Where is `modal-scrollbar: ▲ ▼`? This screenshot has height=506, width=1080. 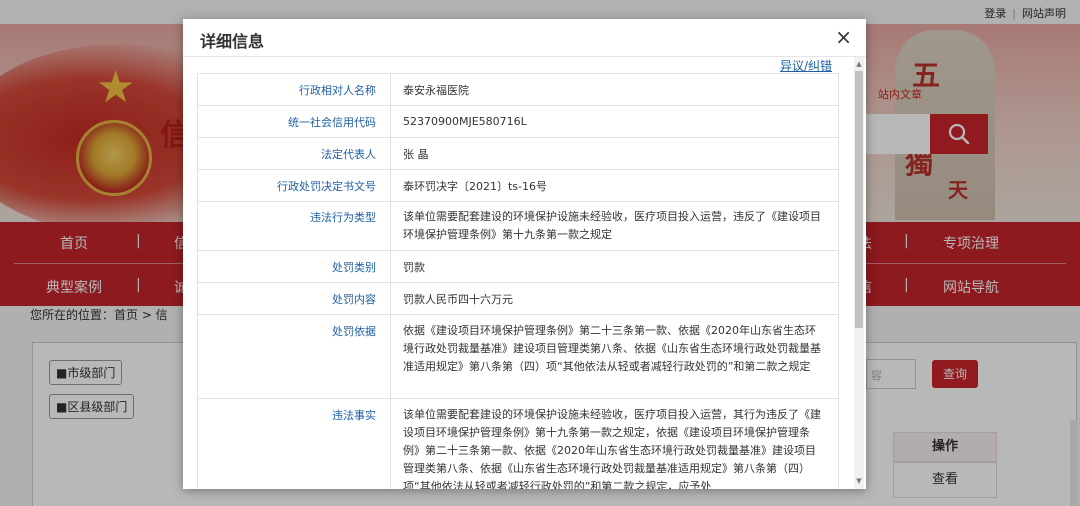
modal-scrollbar: ▲ ▼ is located at coordinates (859, 273).